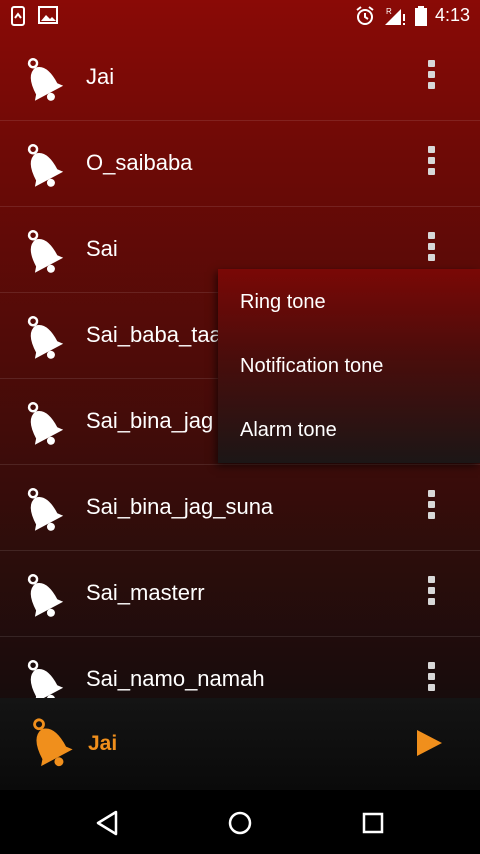 This screenshot has width=480, height=854. Describe the element at coordinates (240, 77) in the screenshot. I see `list-item: Jai` at that location.